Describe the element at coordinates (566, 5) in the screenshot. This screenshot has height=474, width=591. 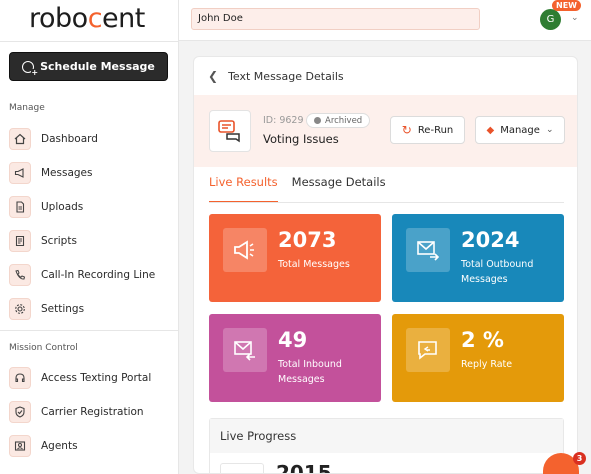
I see `new-badge: NEW` at that location.